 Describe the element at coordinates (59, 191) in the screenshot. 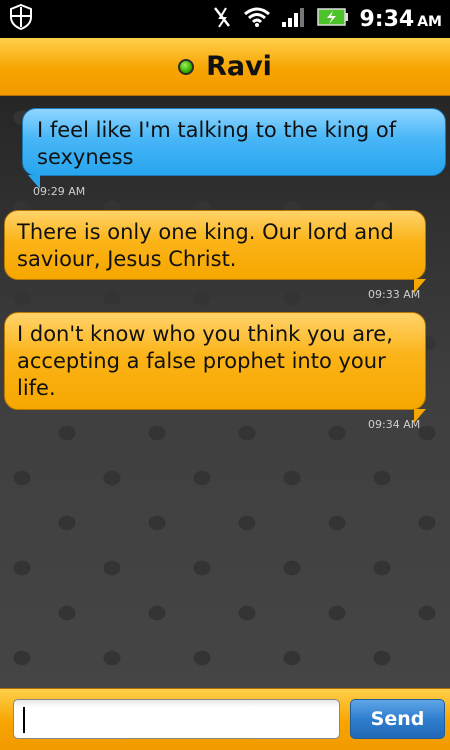

I see `message-timestamp: 09:29 AM` at that location.